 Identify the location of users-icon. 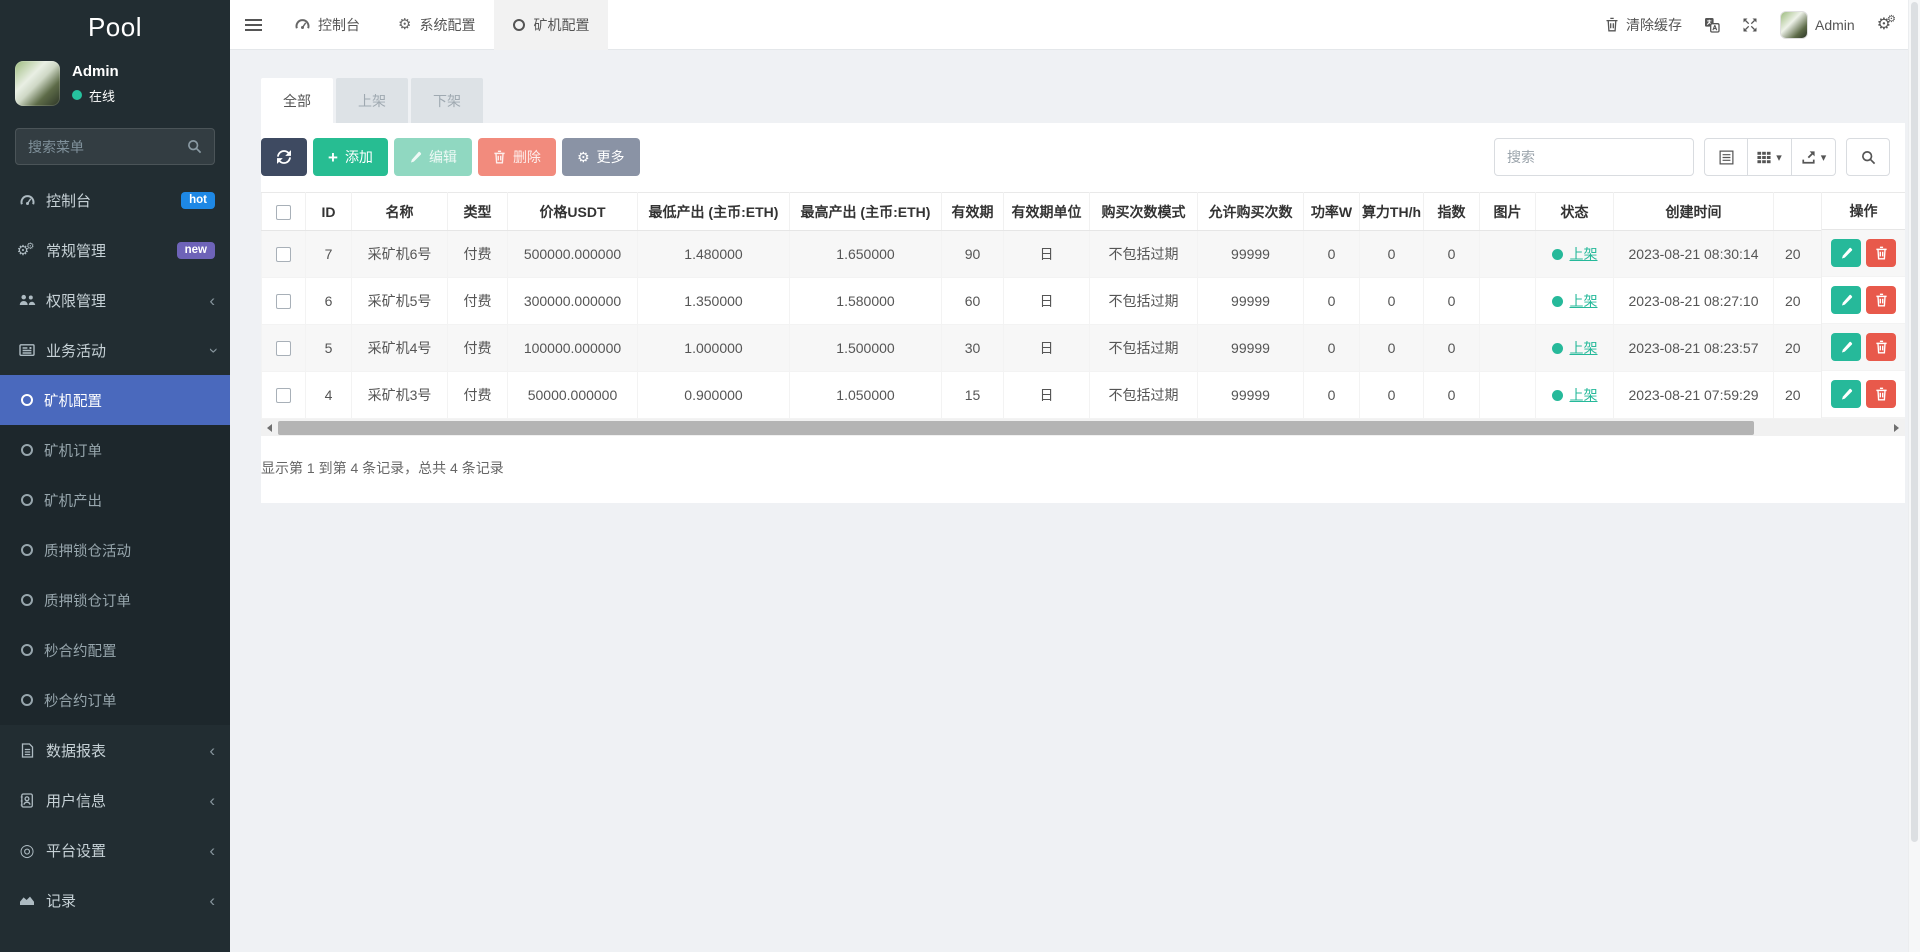
(27, 300).